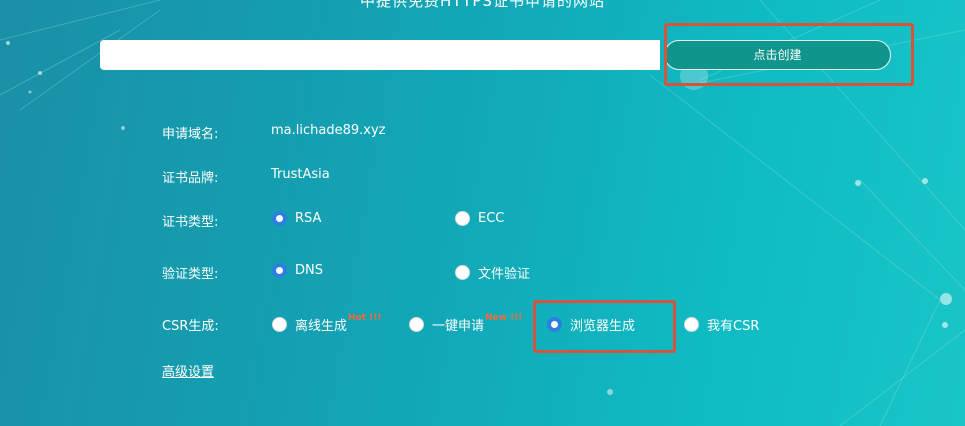 Image resolution: width=965 pixels, height=426 pixels. Describe the element at coordinates (190, 134) in the screenshot. I see `domain-label: 申请域名:` at that location.